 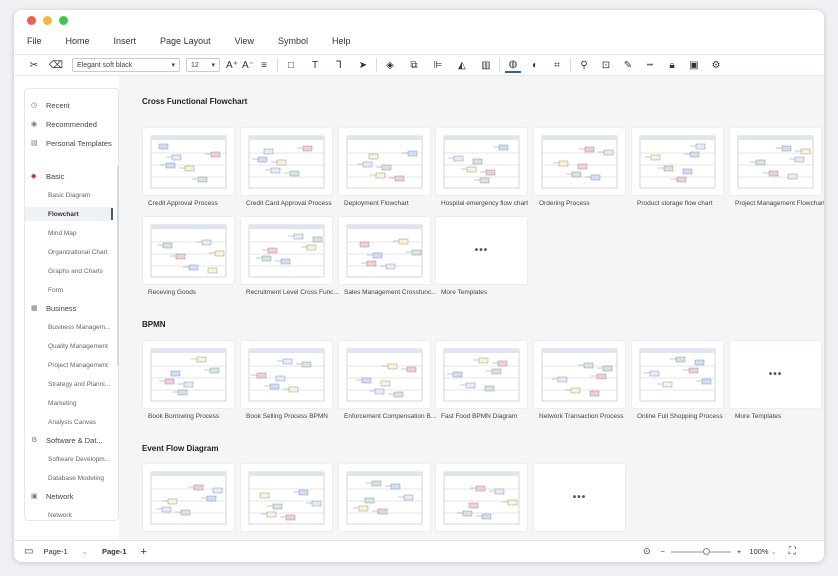 What do you see at coordinates (293, 41) in the screenshot?
I see `menu-symbol: Symbol` at bounding box center [293, 41].